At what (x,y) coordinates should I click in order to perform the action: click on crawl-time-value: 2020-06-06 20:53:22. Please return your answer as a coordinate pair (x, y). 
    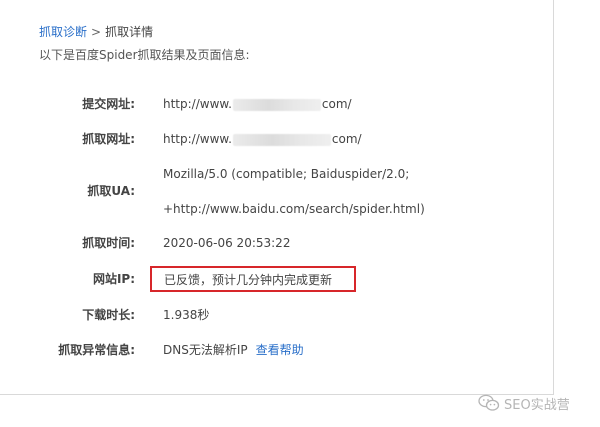
    Looking at the image, I should click on (227, 243).